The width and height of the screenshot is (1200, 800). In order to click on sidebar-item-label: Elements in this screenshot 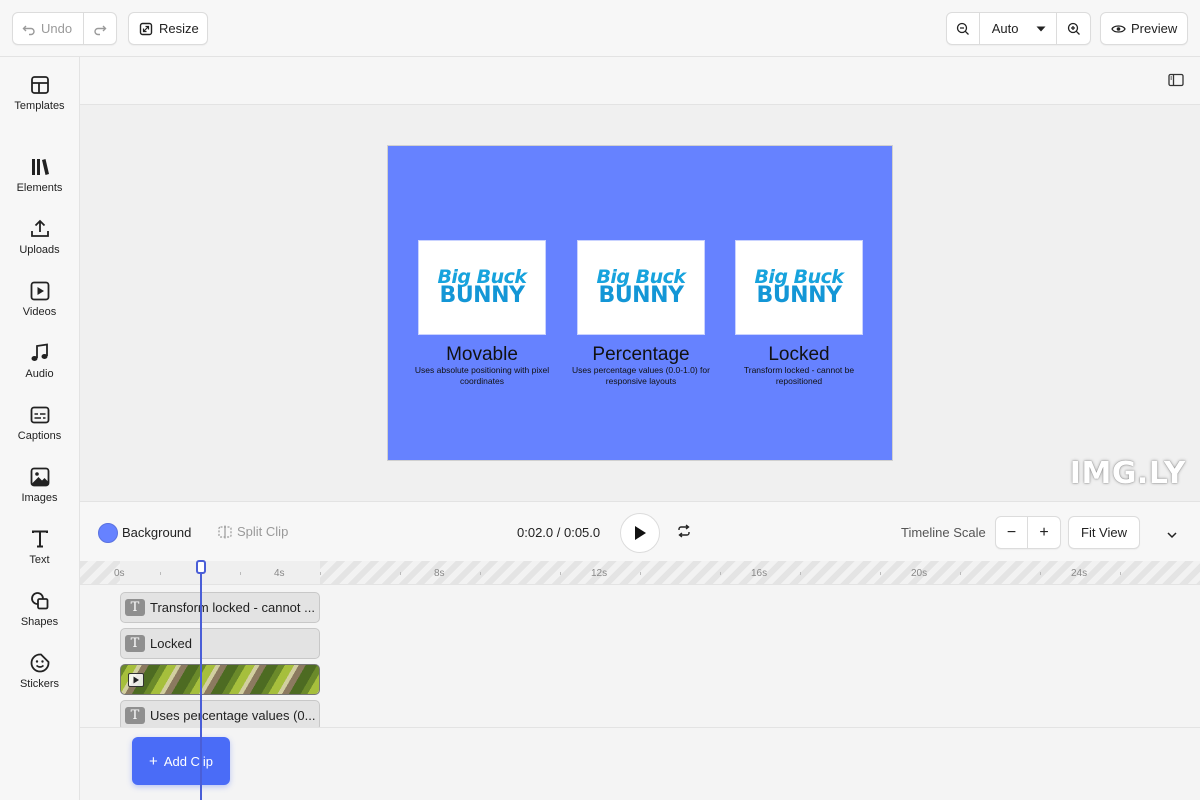, I will do `click(39, 188)`.